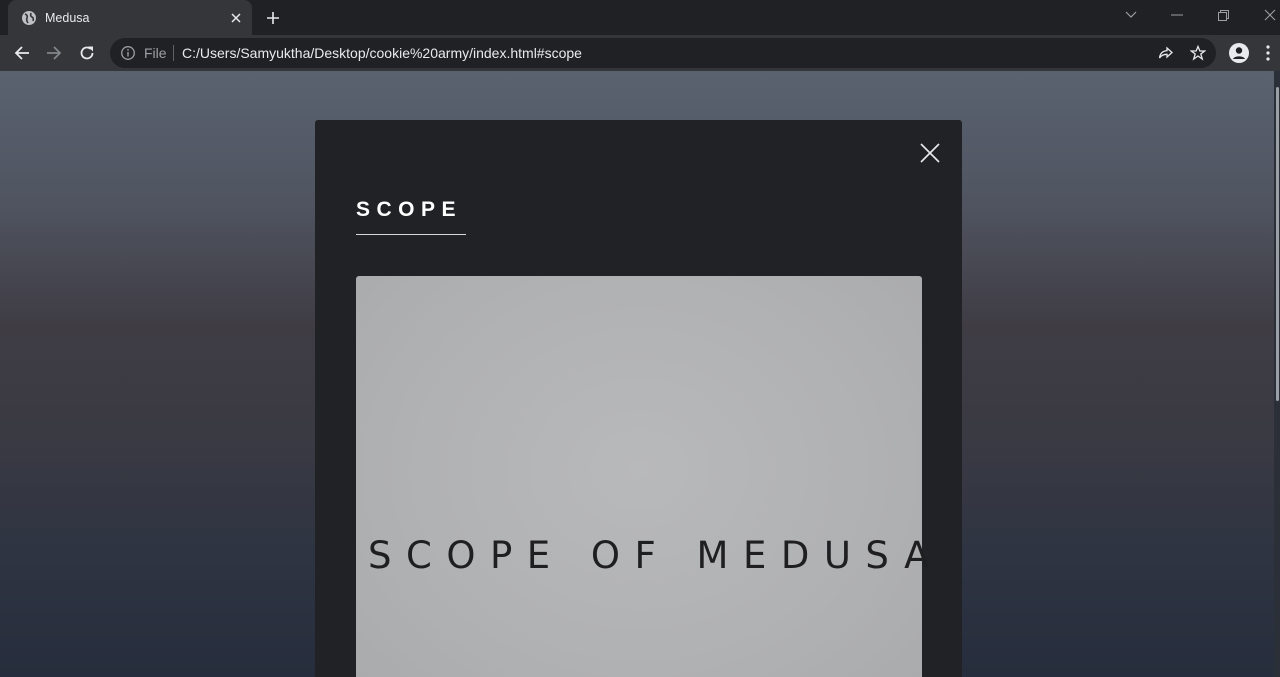 The width and height of the screenshot is (1280, 677). What do you see at coordinates (128, 53) in the screenshot?
I see `info-icon` at bounding box center [128, 53].